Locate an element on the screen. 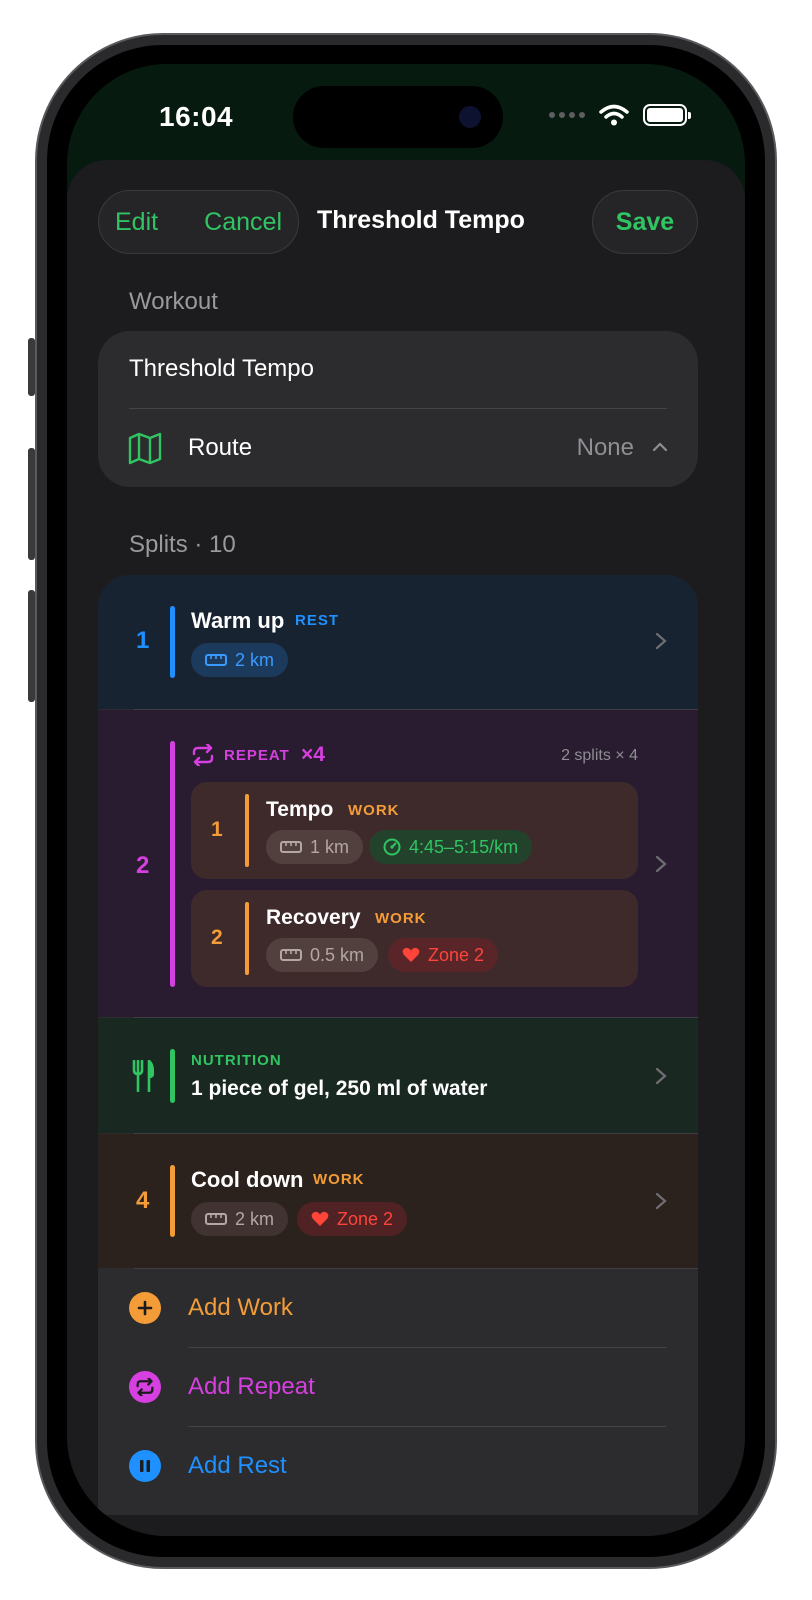  split-row-cool-down: 4 Cool down WORK 2 km Zone 2 is located at coordinates (398, 1201).